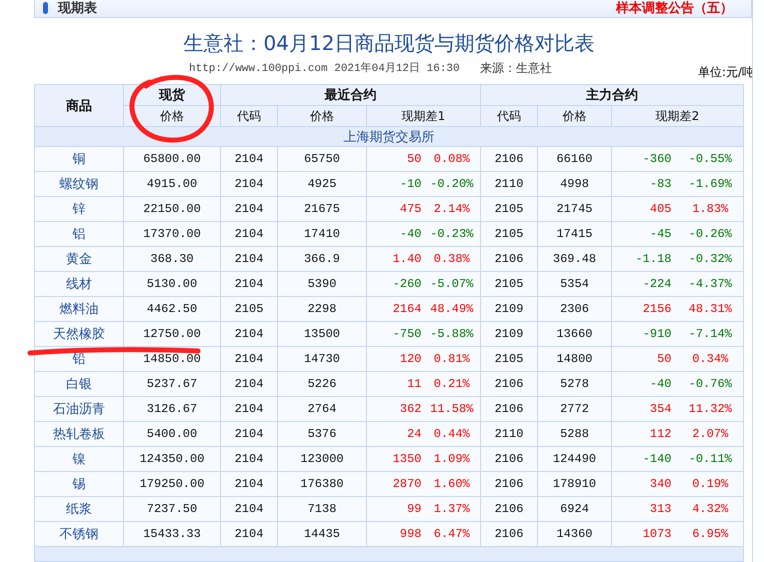 This screenshot has width=764, height=562. What do you see at coordinates (79, 259) in the screenshot?
I see `commodity-link: 黄金` at bounding box center [79, 259].